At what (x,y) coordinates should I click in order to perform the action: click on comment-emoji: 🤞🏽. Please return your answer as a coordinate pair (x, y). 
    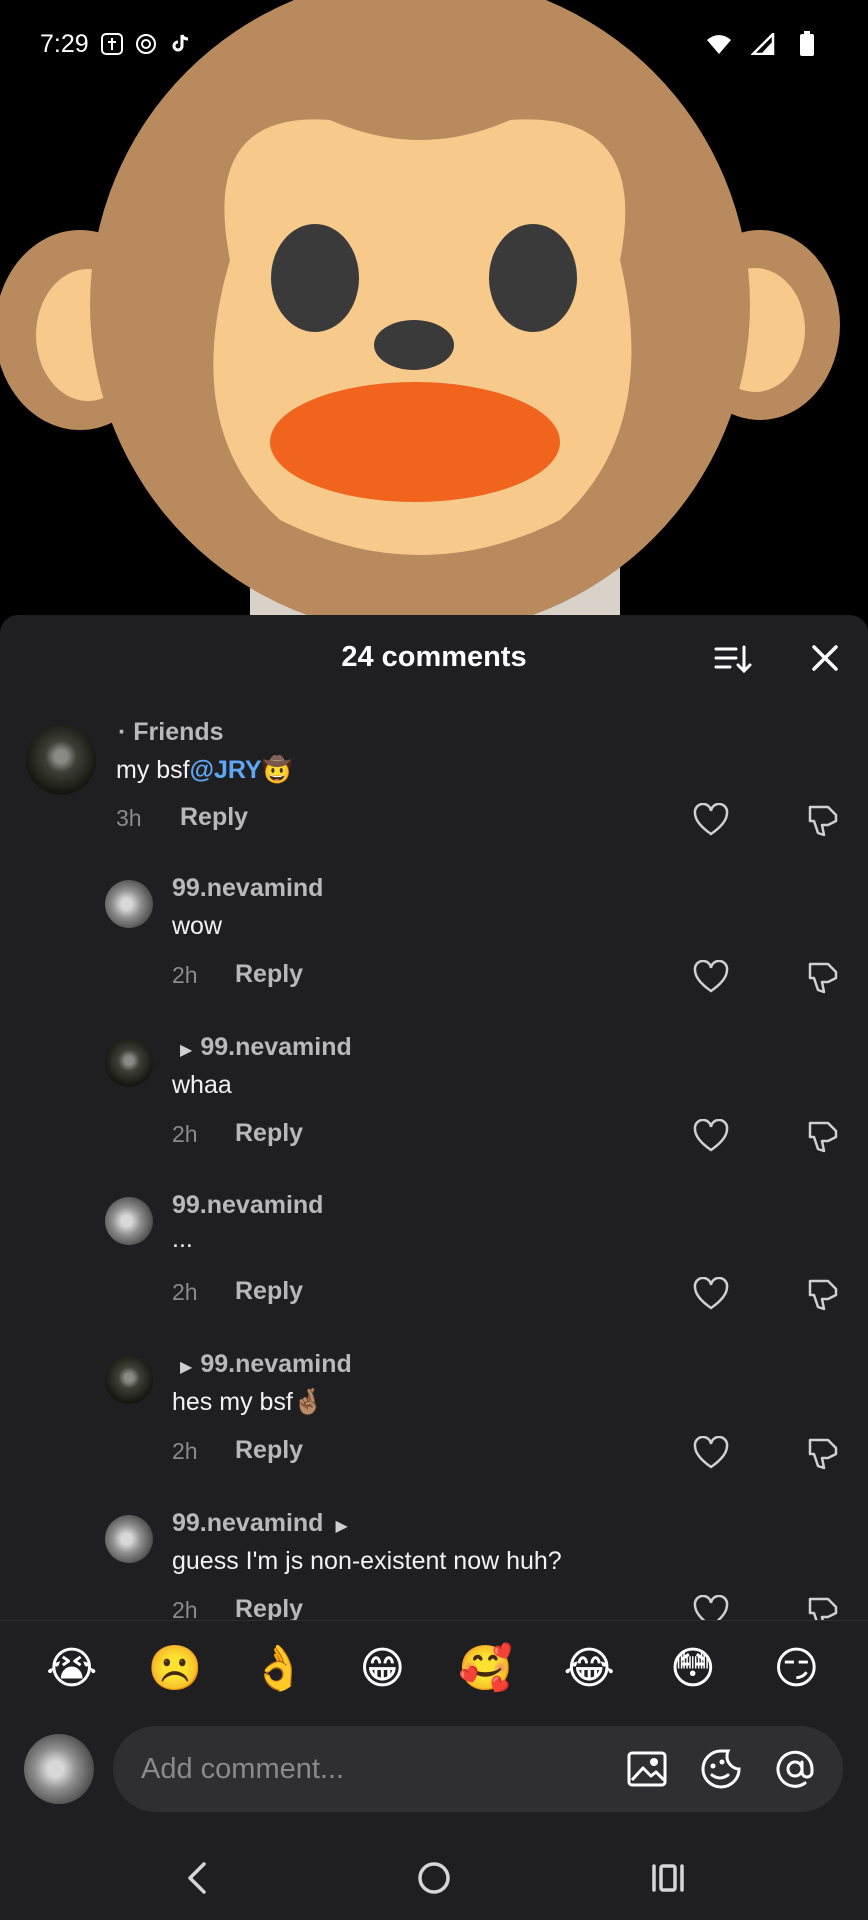
    Looking at the image, I should click on (308, 1402).